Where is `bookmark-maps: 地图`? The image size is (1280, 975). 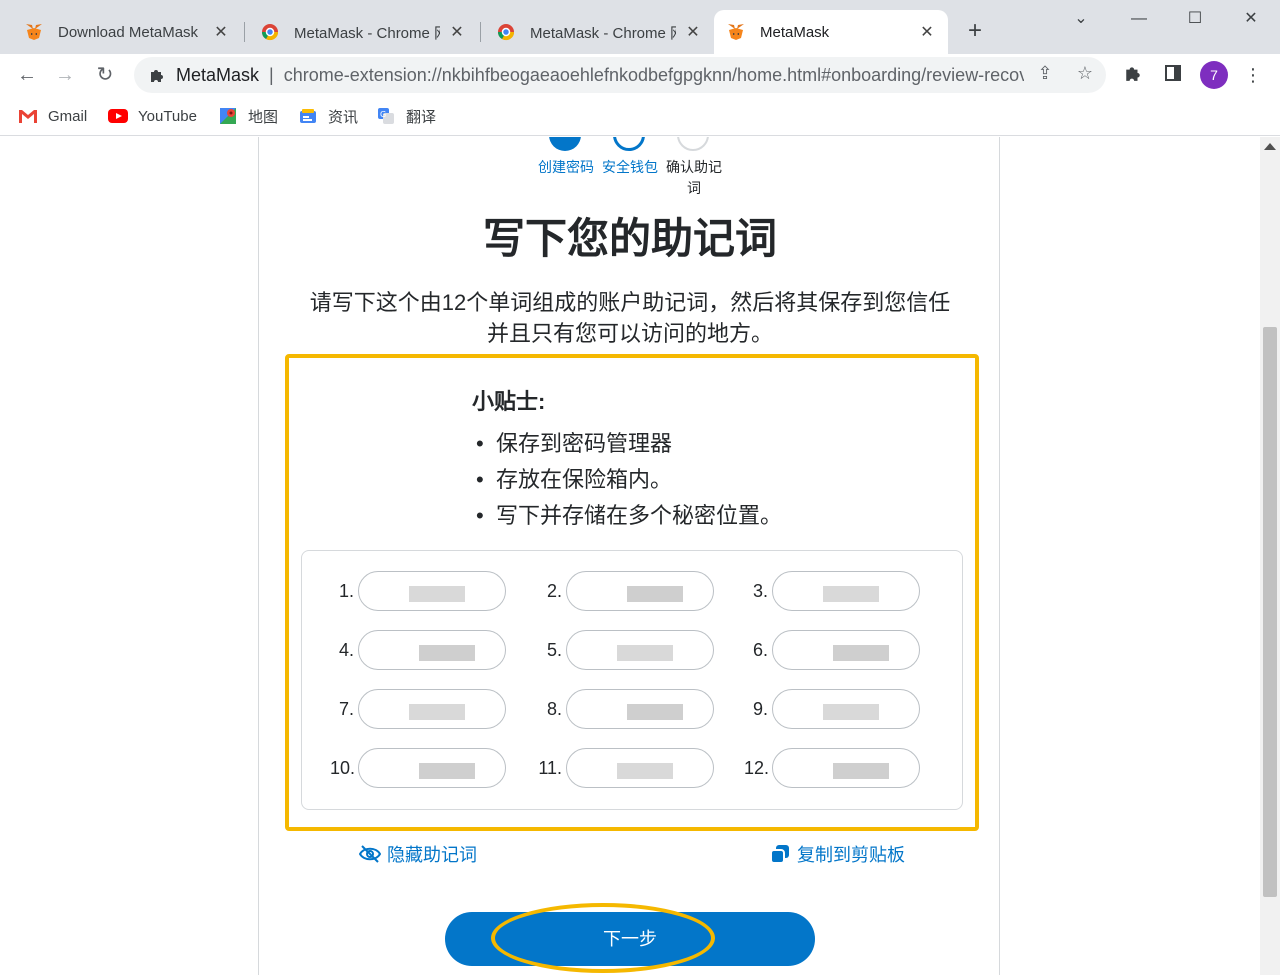
bookmark-maps: 地图 is located at coordinates (248, 116).